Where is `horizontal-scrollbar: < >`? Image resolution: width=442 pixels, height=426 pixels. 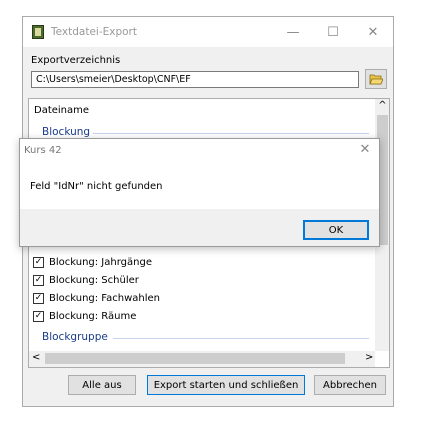 horizontal-scrollbar: < > is located at coordinates (202, 359).